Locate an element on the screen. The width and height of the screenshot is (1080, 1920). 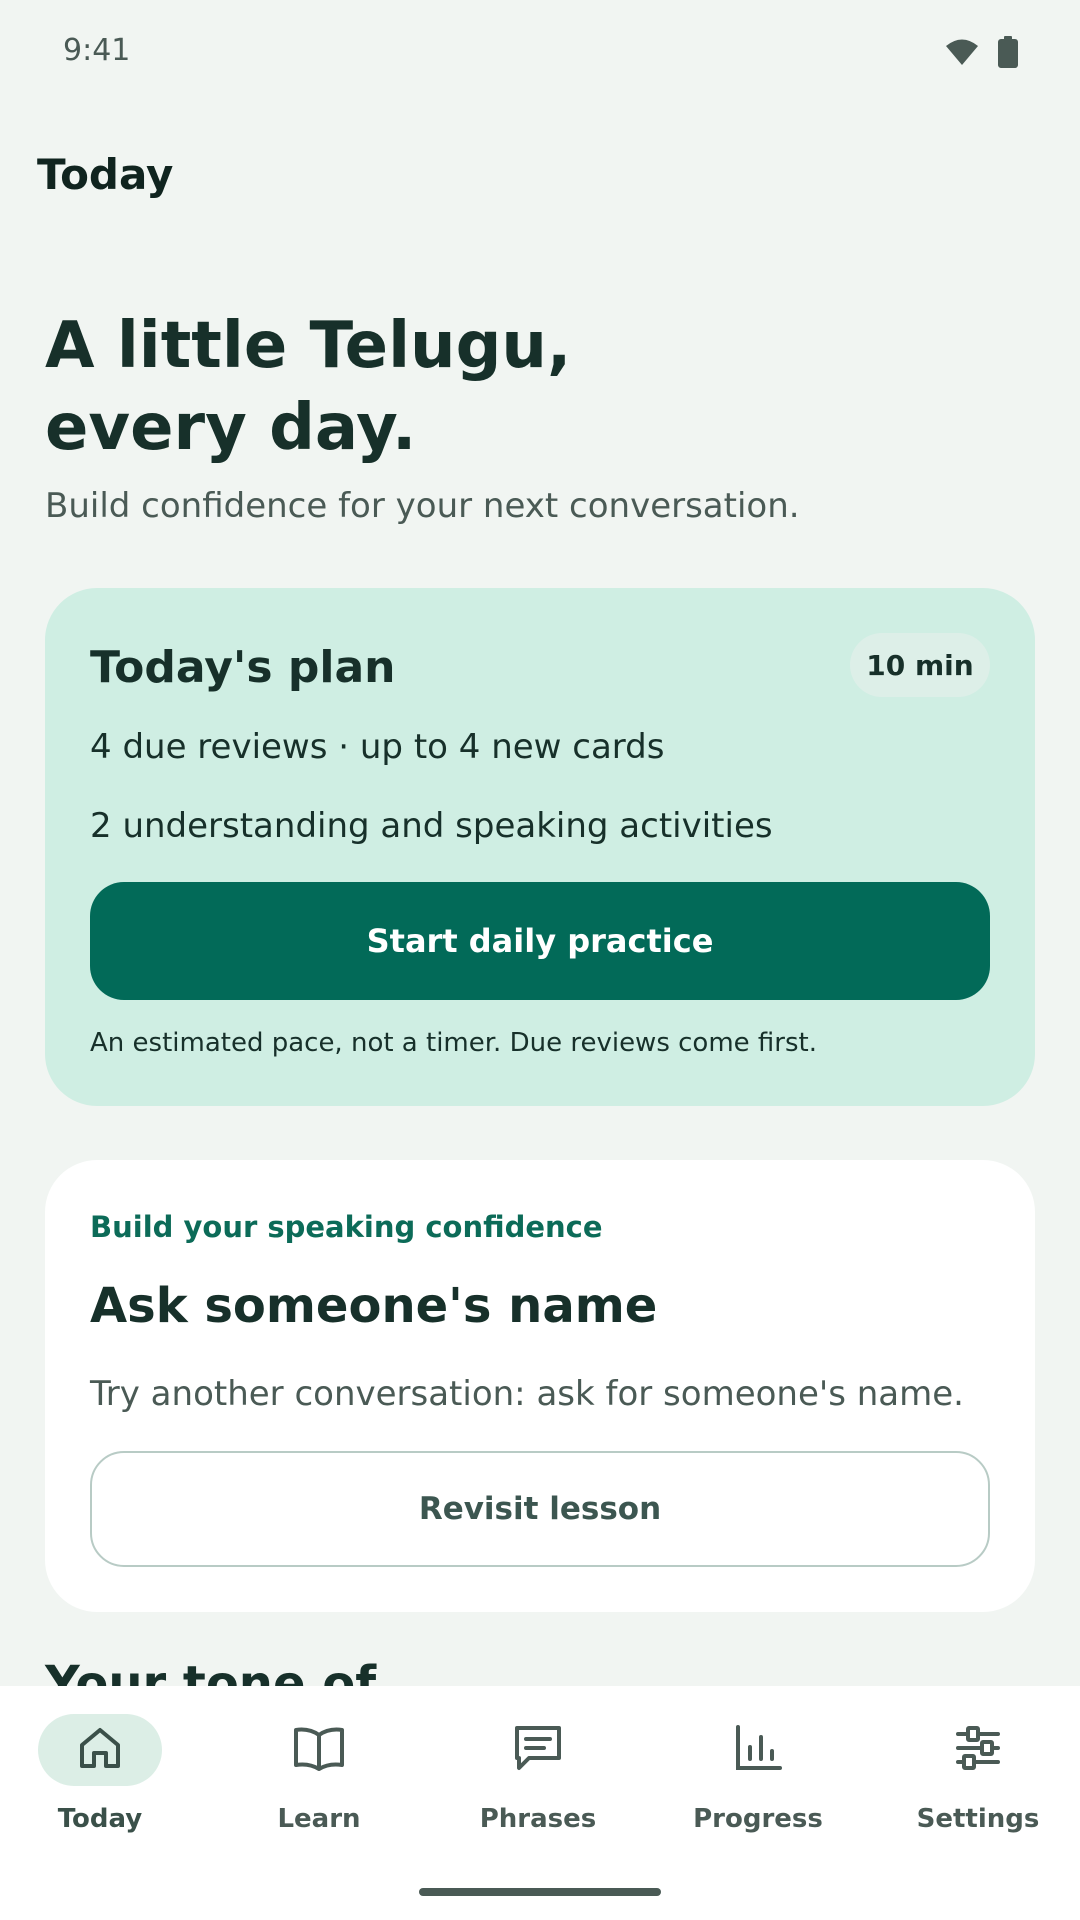
chat-icon is located at coordinates (538, 1750).